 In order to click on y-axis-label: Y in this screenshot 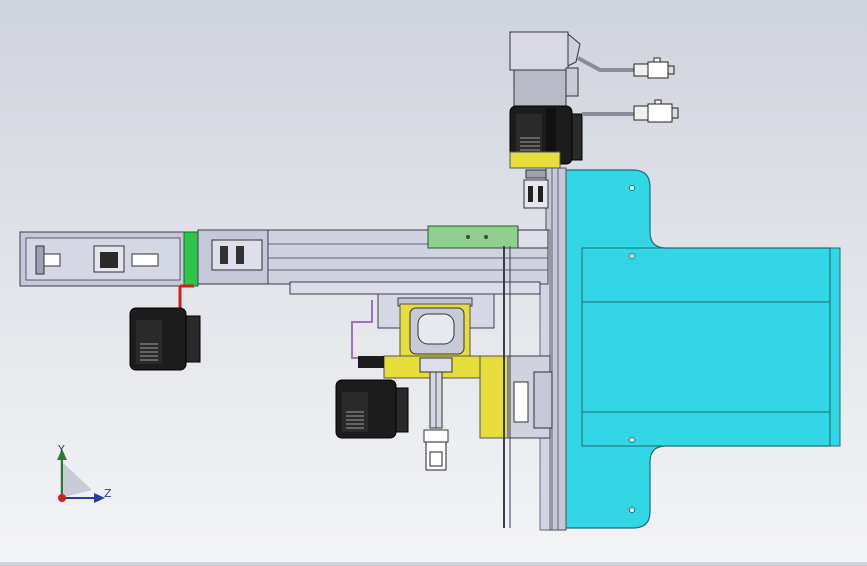, I will do `click(61, 449)`.